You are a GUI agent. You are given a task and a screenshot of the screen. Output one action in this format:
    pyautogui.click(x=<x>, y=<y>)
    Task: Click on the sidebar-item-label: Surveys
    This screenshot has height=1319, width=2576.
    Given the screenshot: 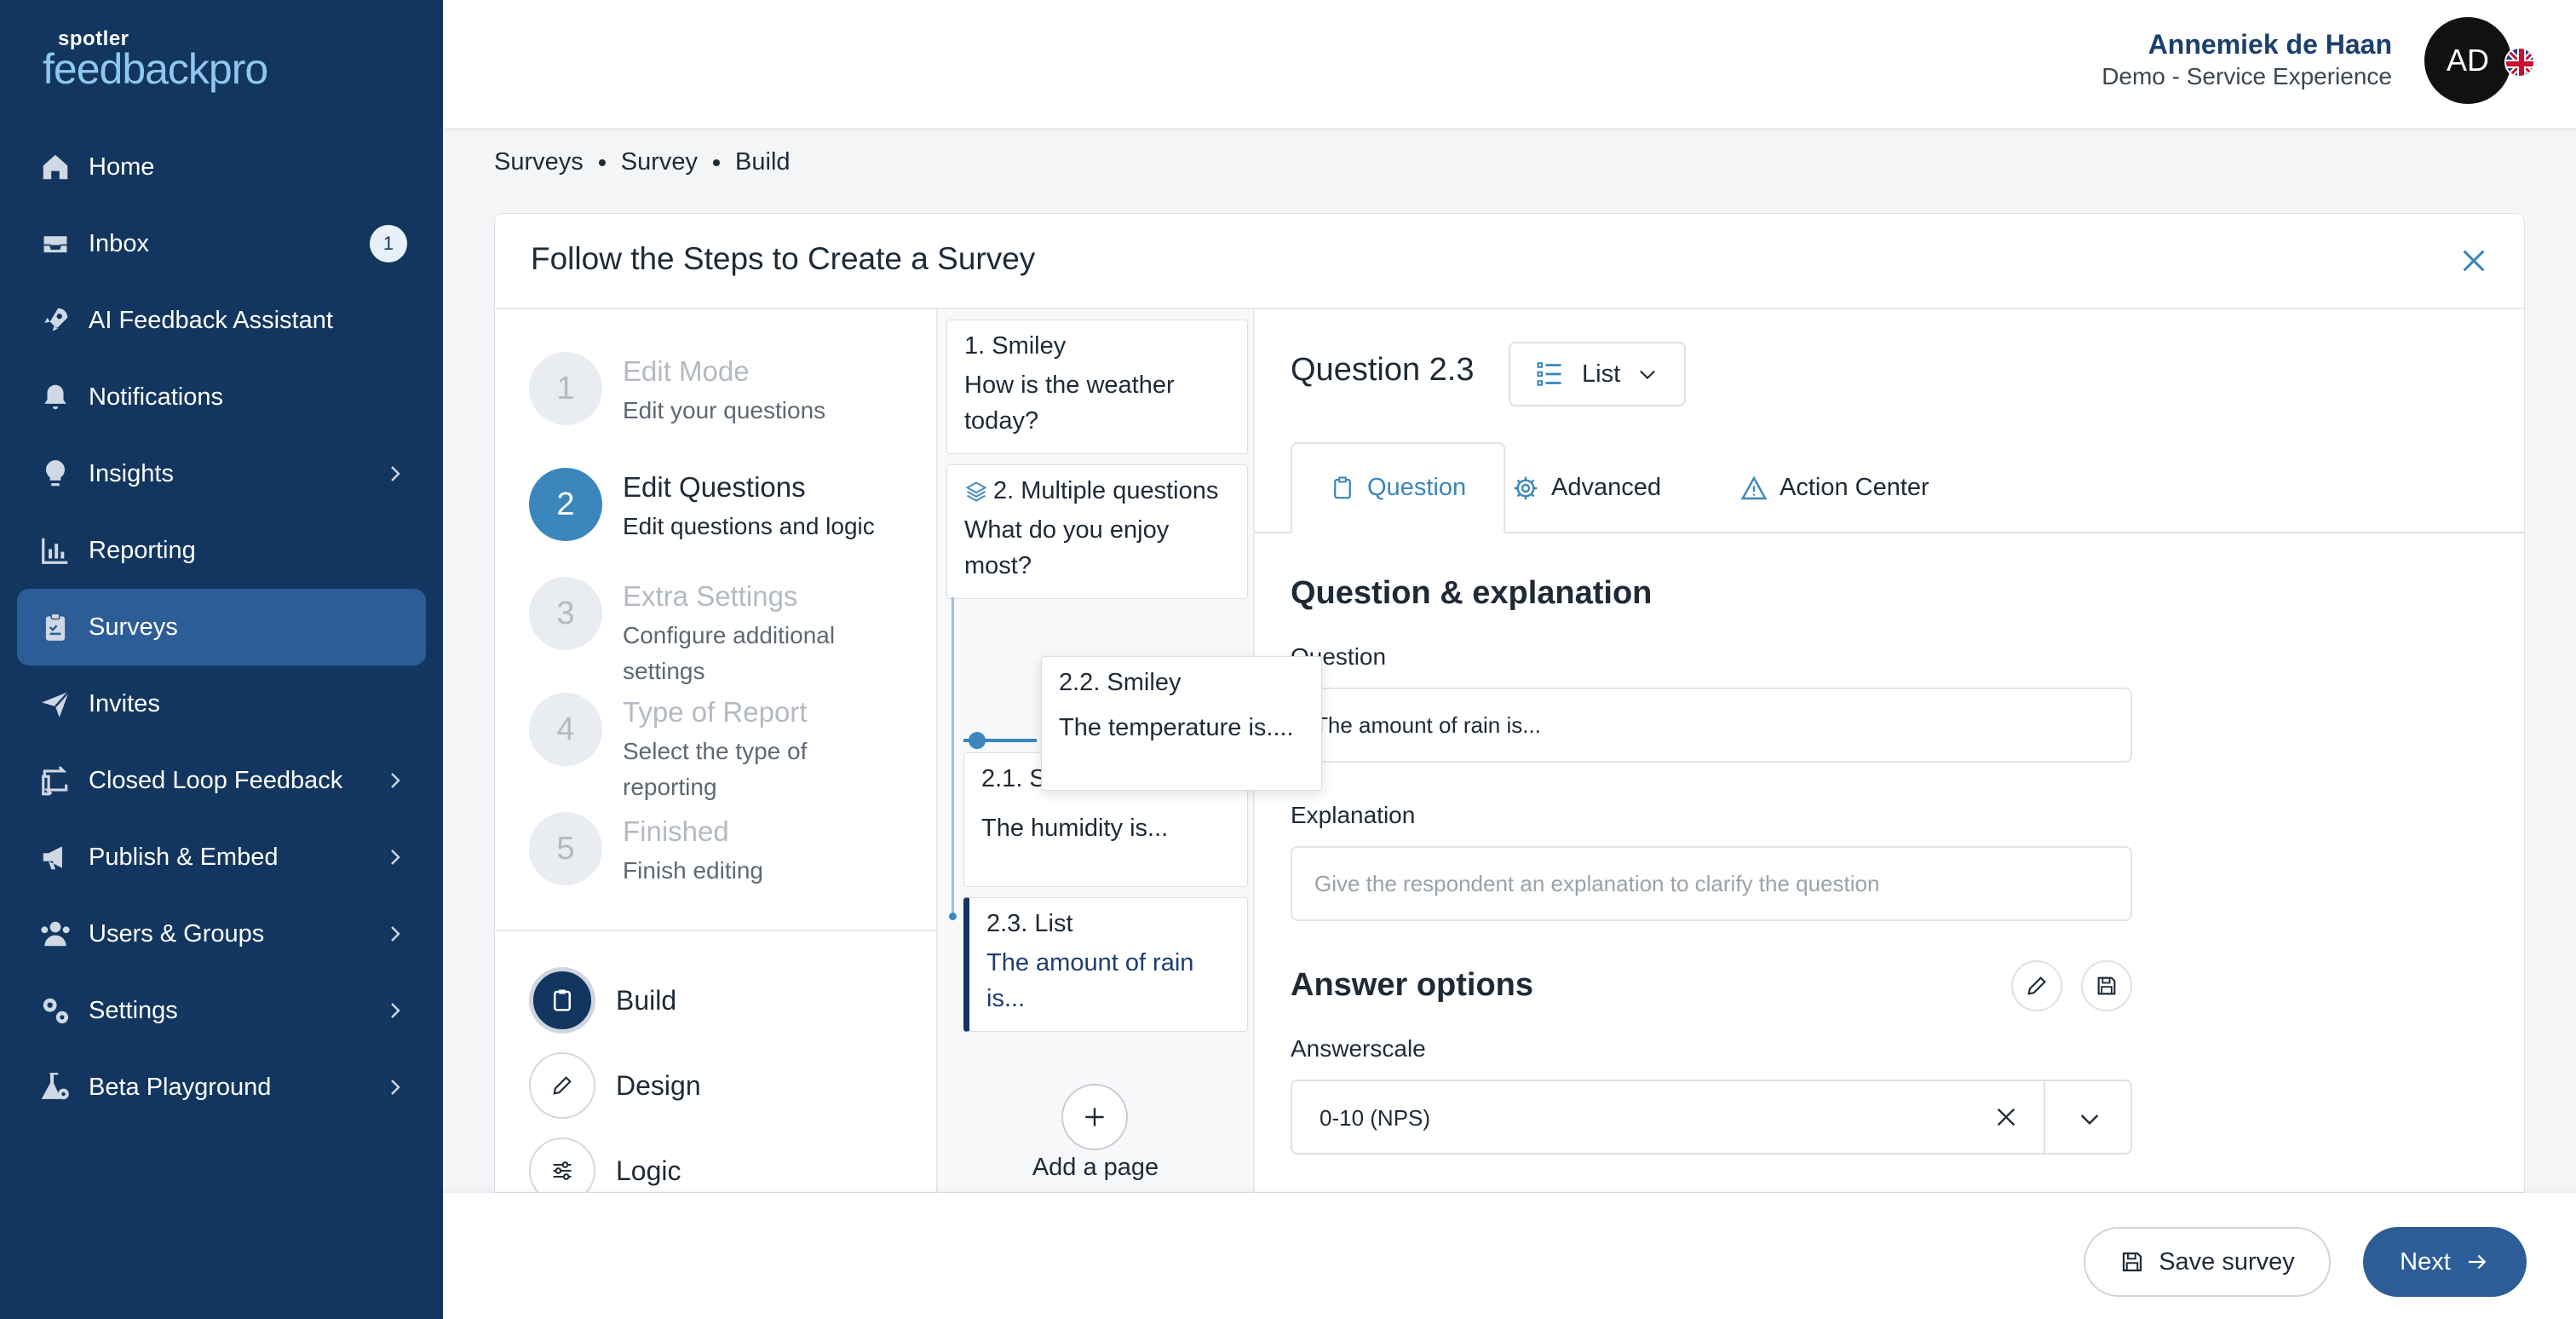 What is the action you would take?
    pyautogui.click(x=134, y=627)
    